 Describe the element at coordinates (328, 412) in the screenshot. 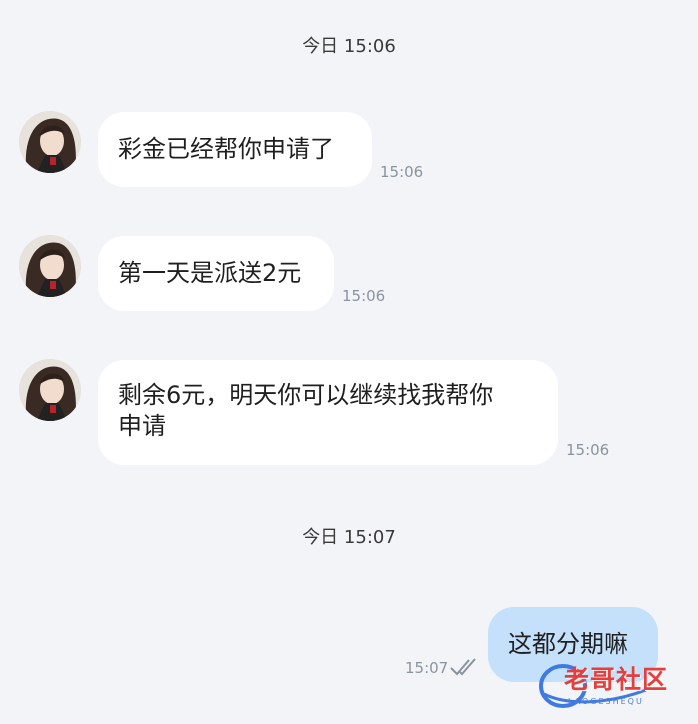

I see `message-bubble: 剩余6元，明天你可以继续找我帮你 申请` at that location.